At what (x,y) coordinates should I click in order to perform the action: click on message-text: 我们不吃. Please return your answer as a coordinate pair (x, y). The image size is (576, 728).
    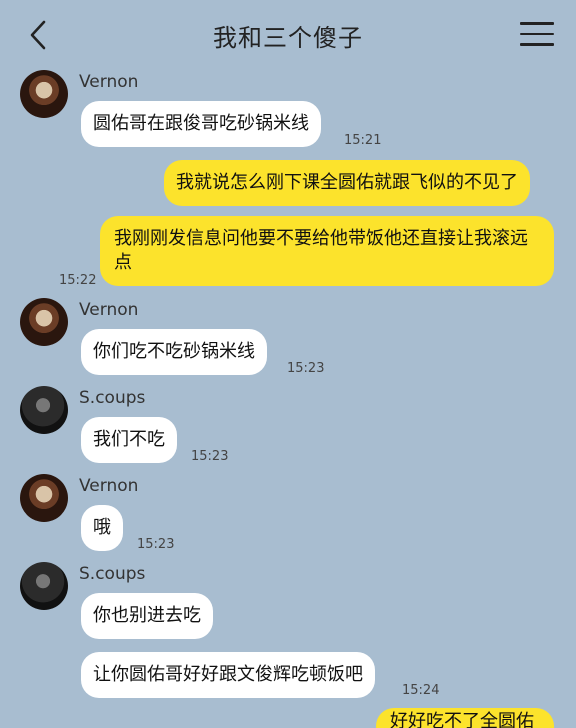
    Looking at the image, I should click on (129, 439).